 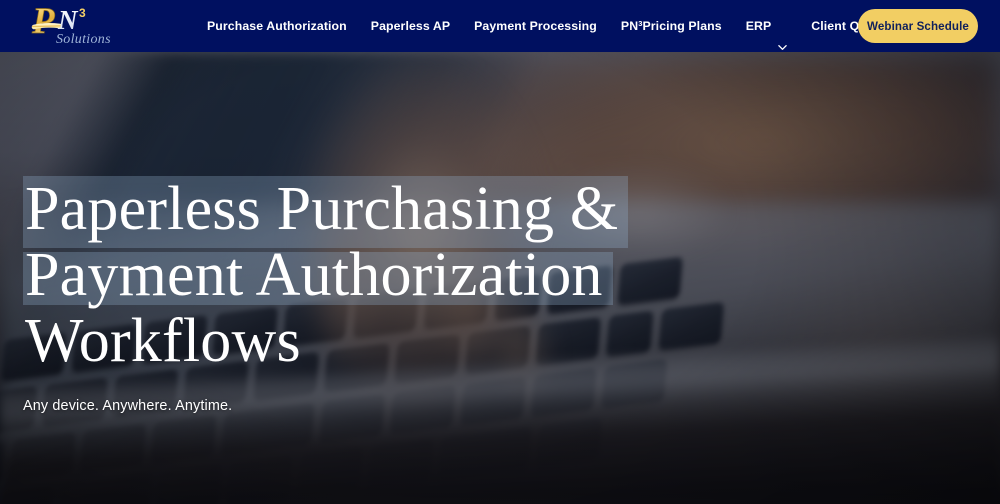 What do you see at coordinates (629, 26) in the screenshot?
I see `nav-label: PN` at bounding box center [629, 26].